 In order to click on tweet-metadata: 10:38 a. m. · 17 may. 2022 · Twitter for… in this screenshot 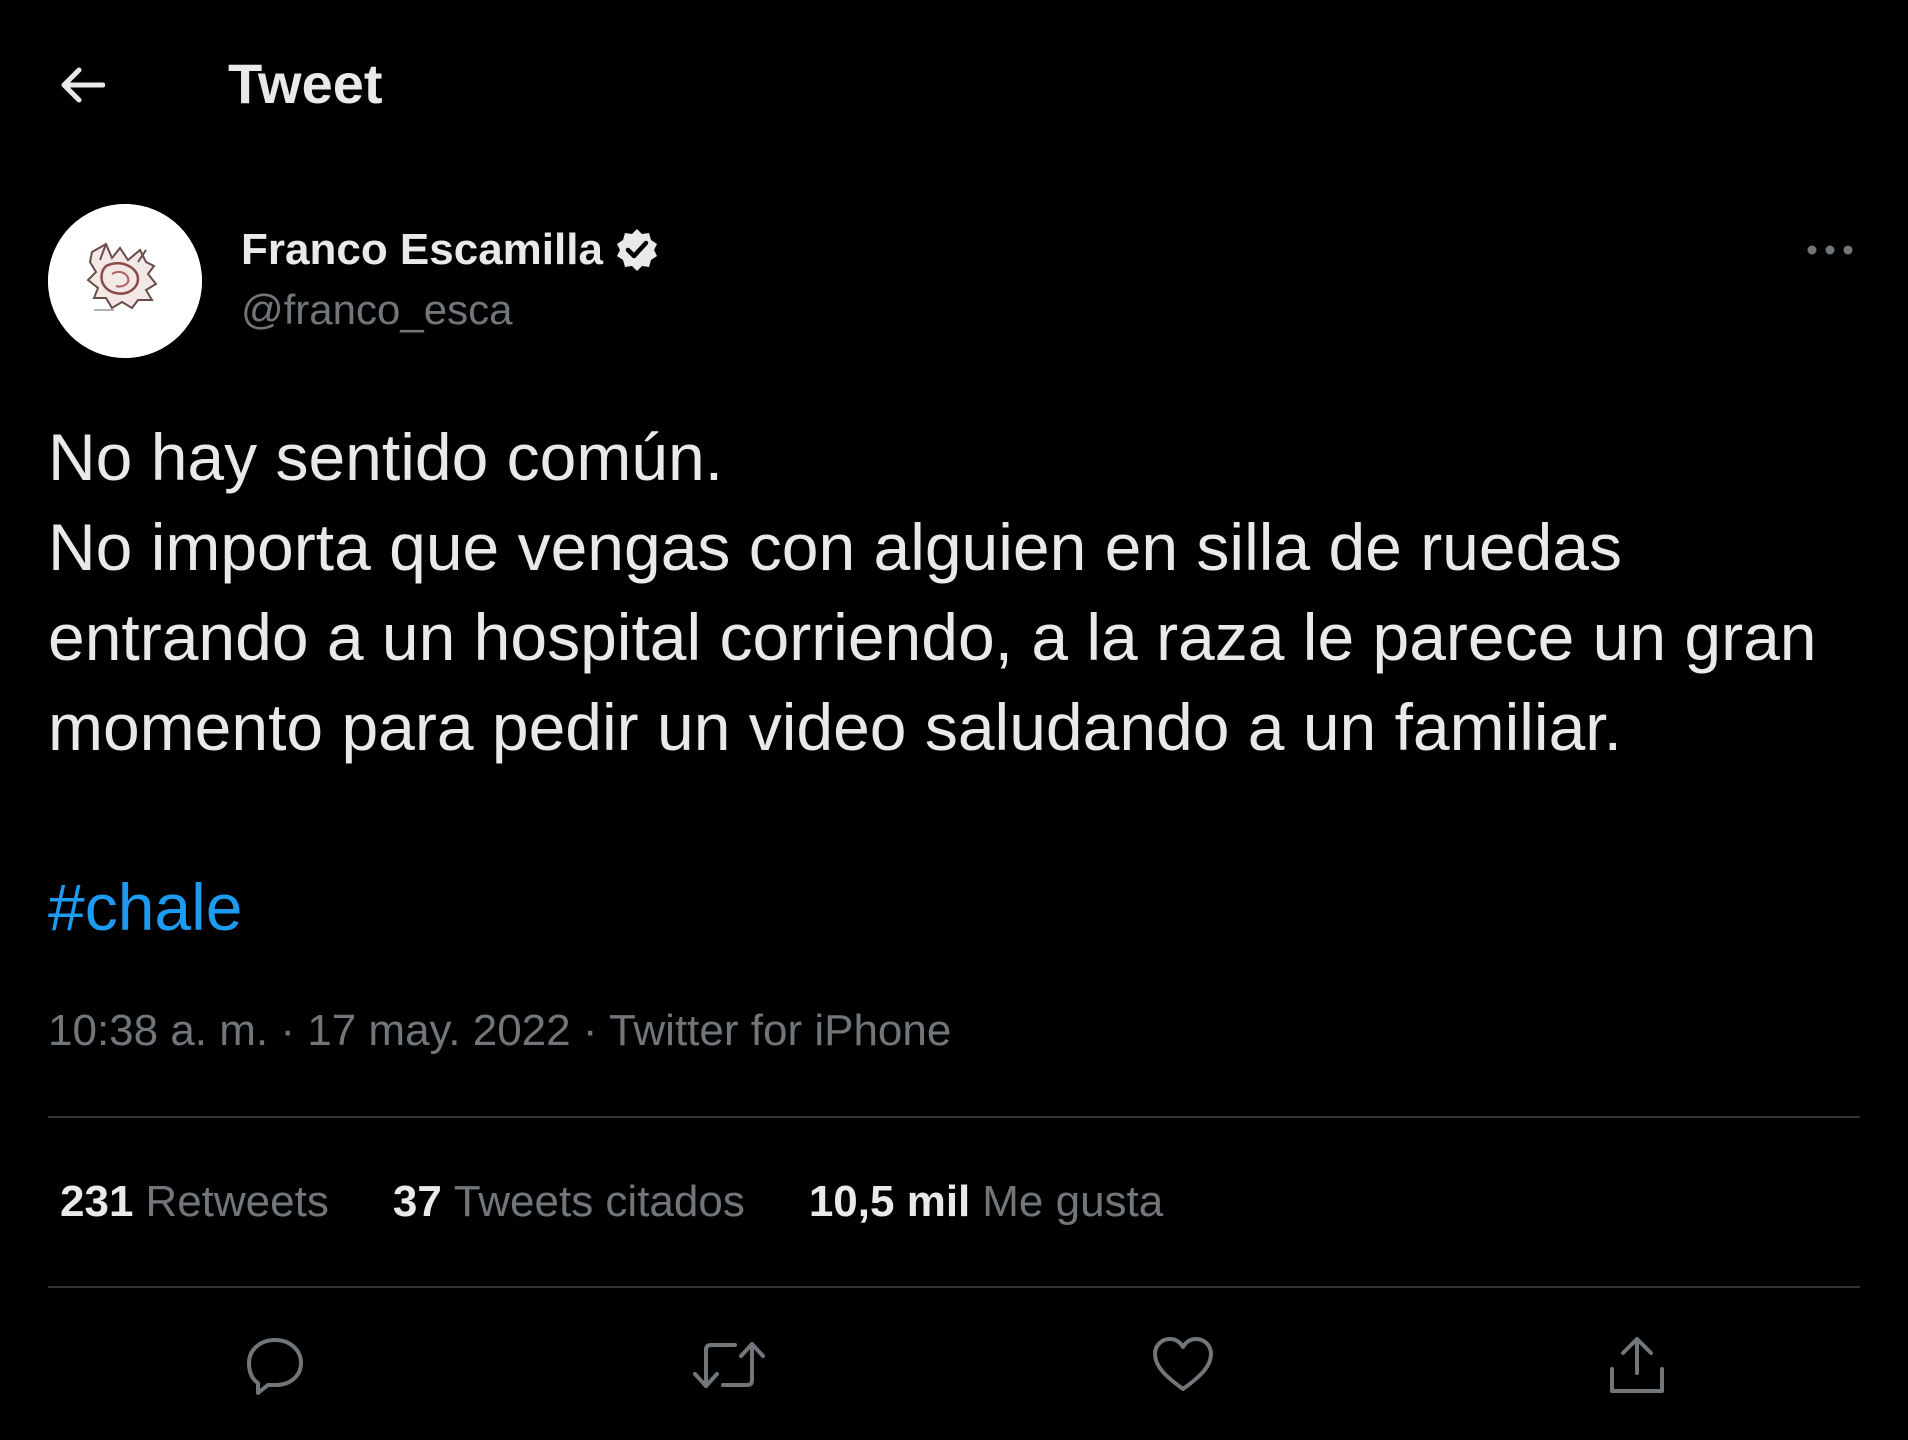, I will do `click(499, 1031)`.